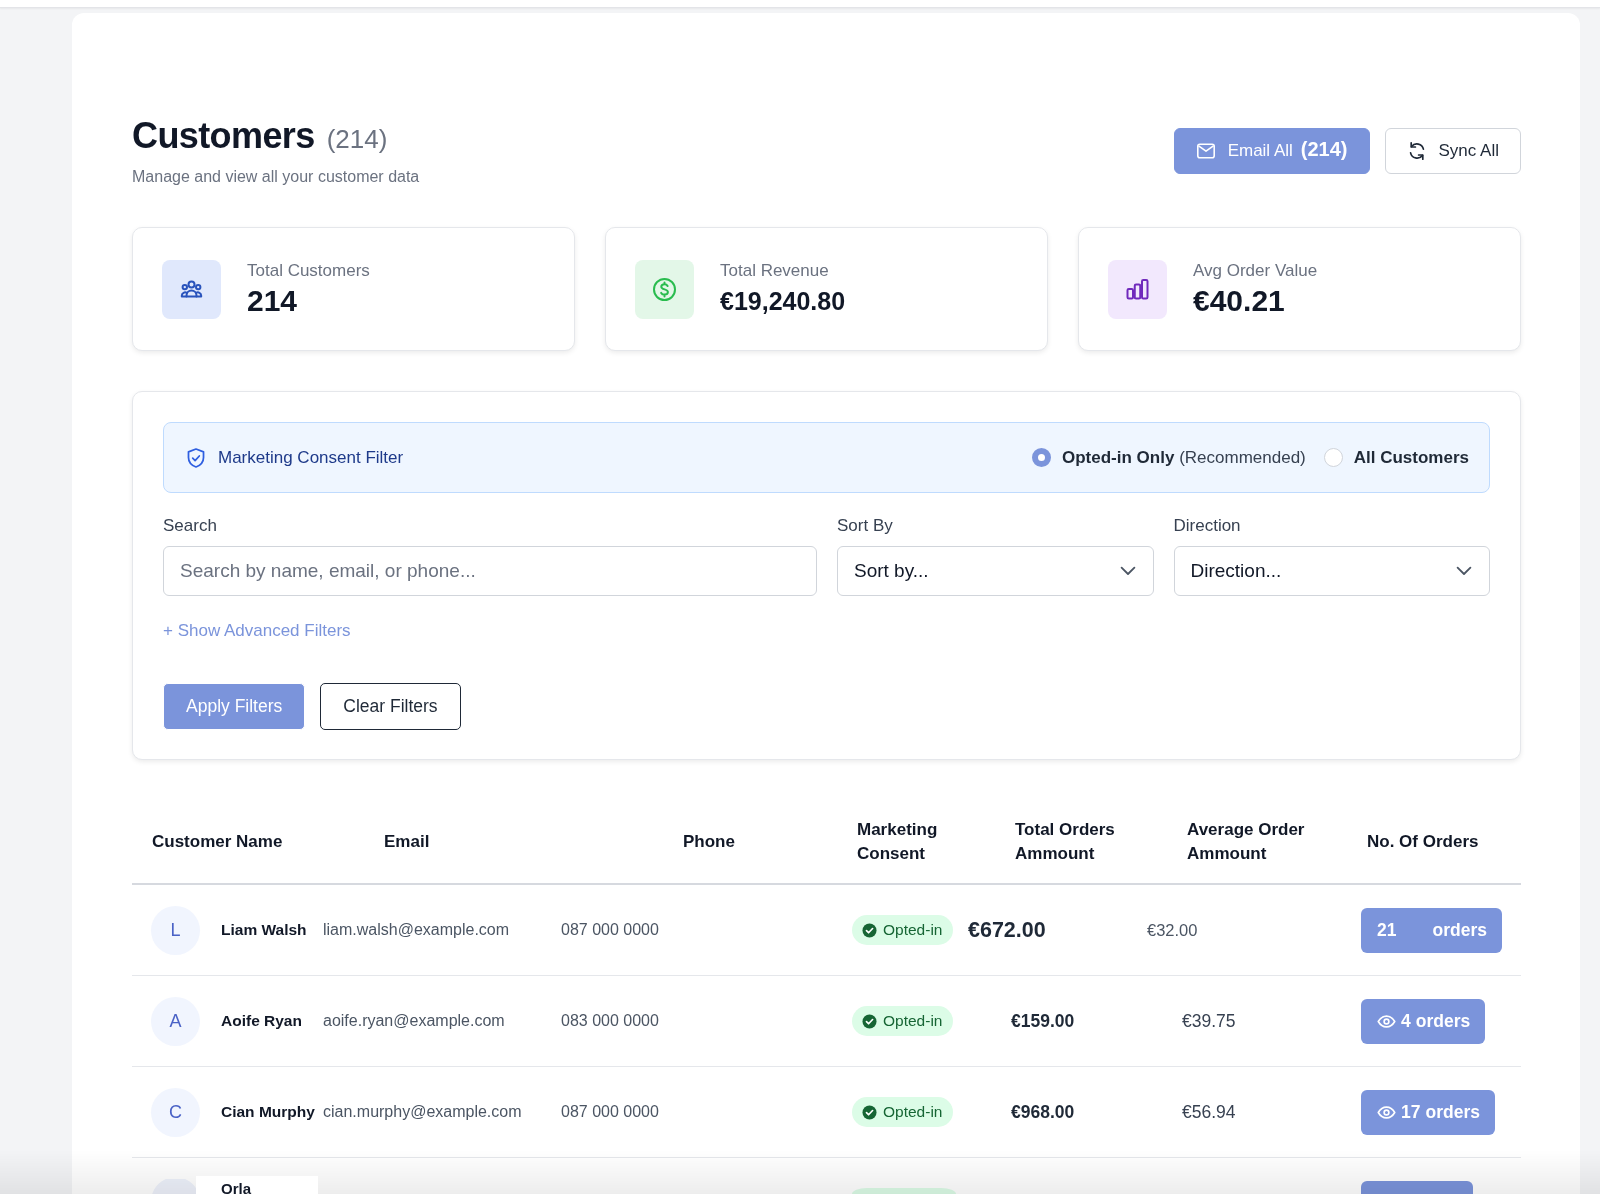 The height and width of the screenshot is (1194, 1600). I want to click on column-header: Email, so click(407, 842).